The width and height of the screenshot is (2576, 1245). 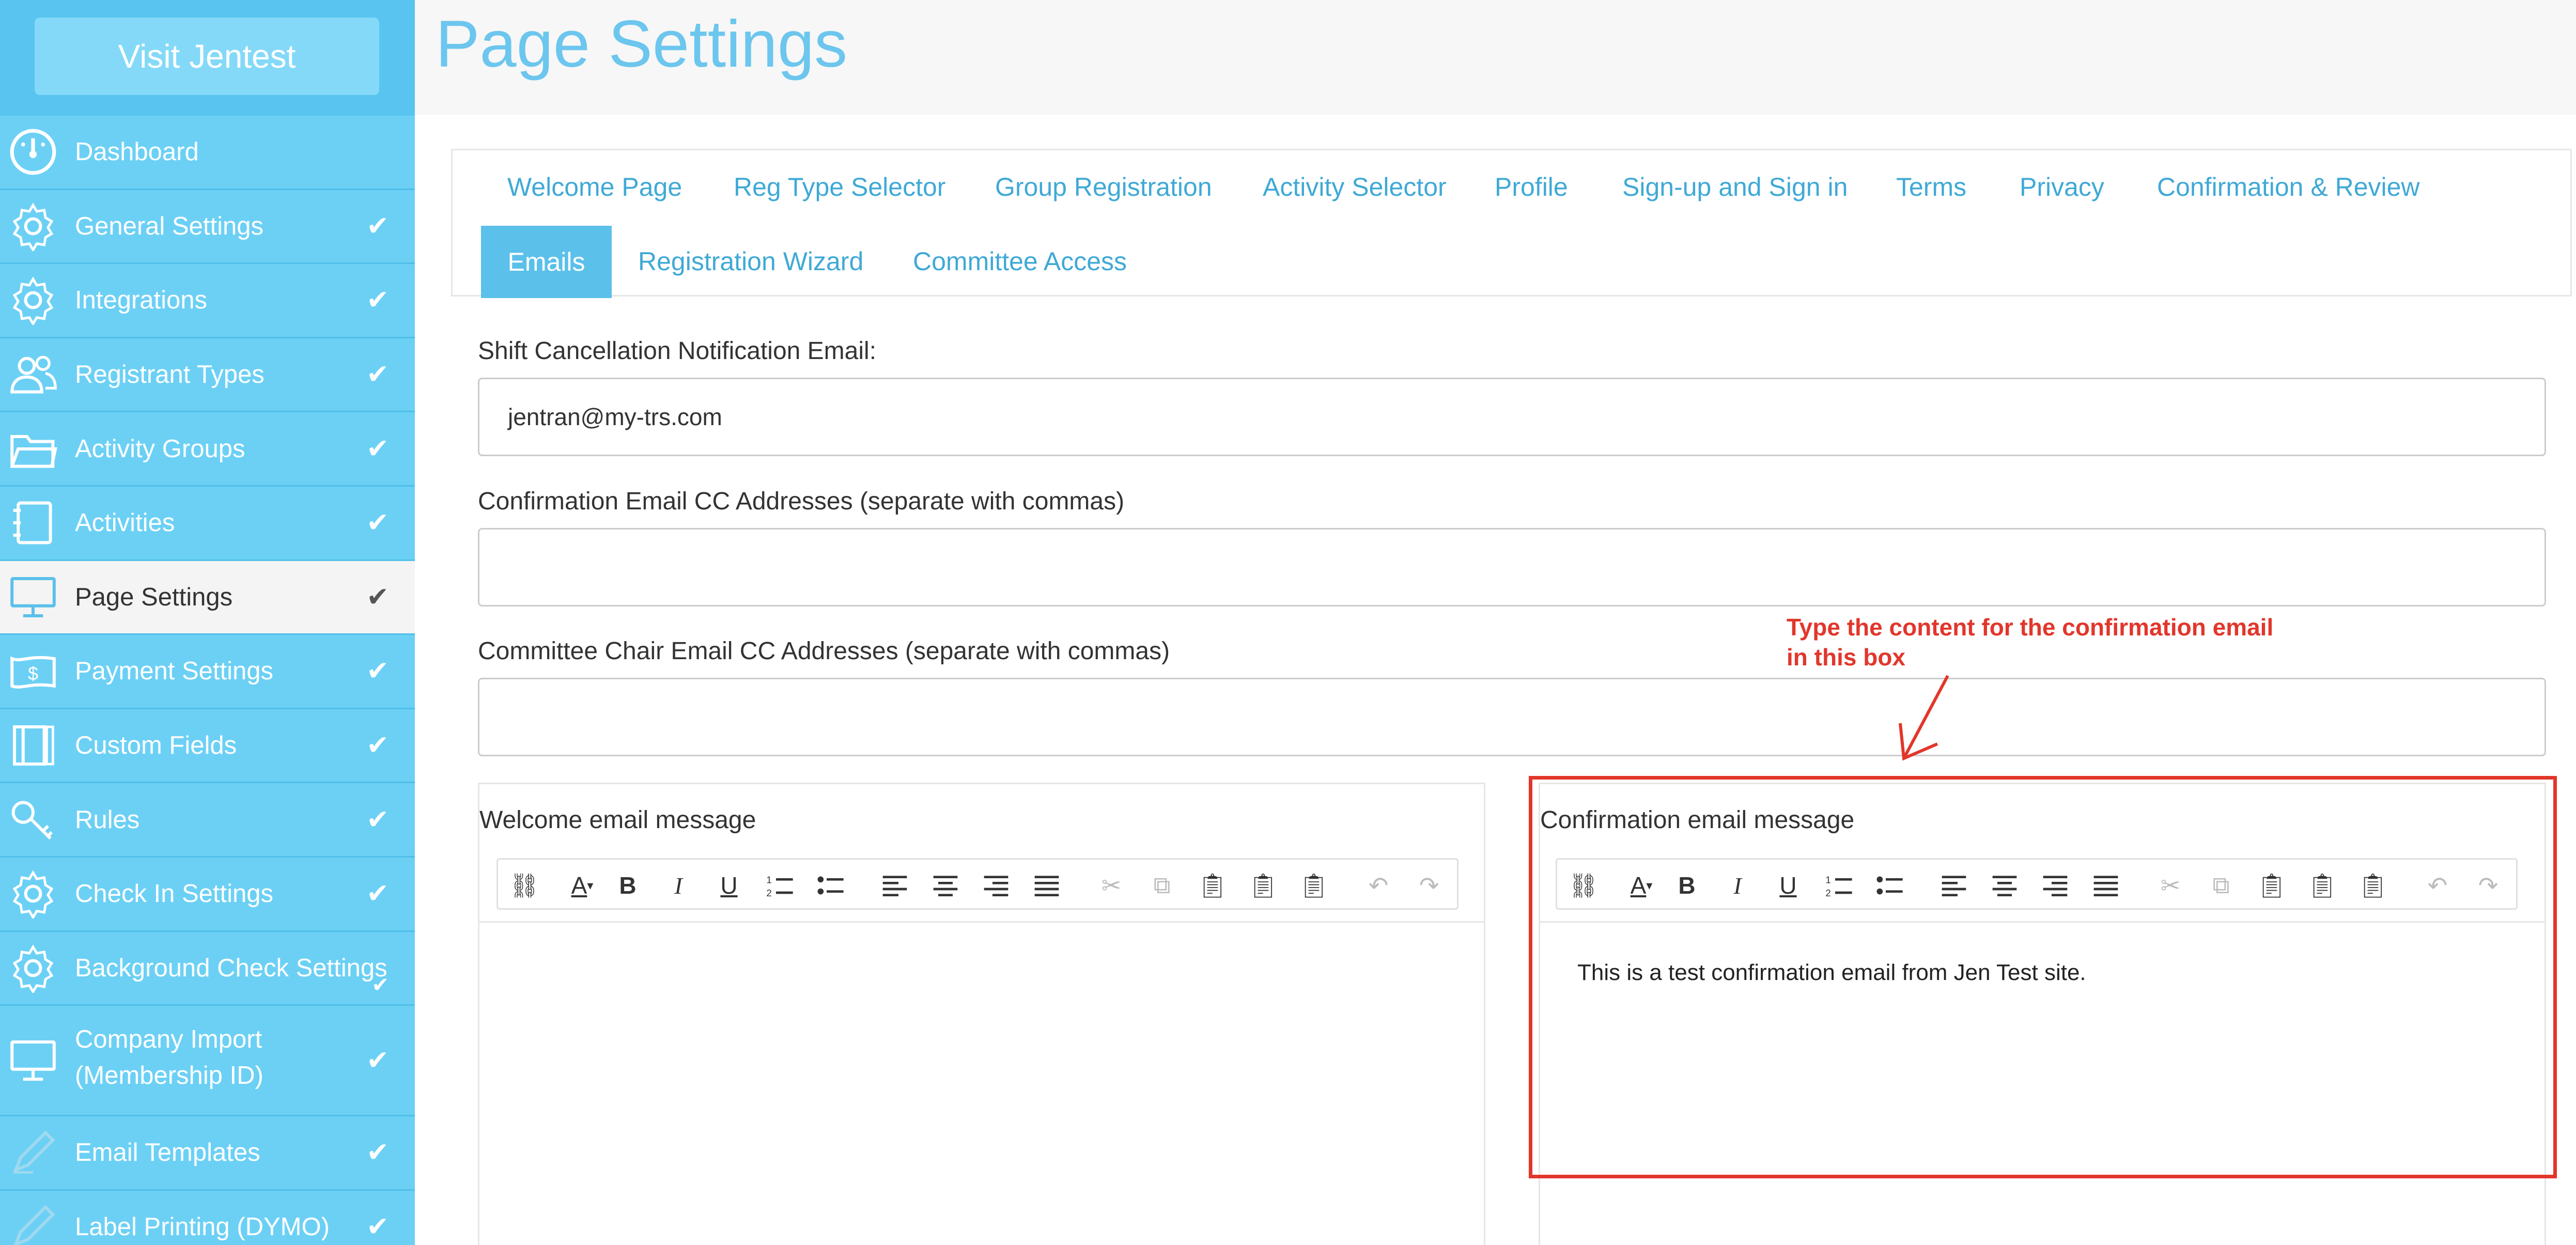 What do you see at coordinates (207, 153) in the screenshot?
I see `sidebar-item-dashboard: Dashboard` at bounding box center [207, 153].